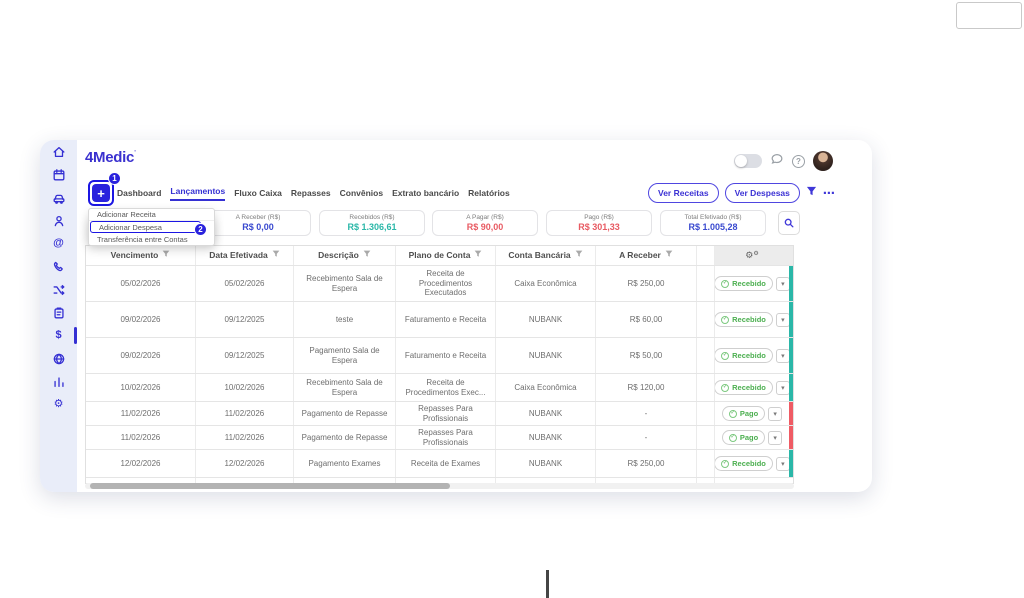  Describe the element at coordinates (777, 161) in the screenshot. I see `chat-icon` at that location.